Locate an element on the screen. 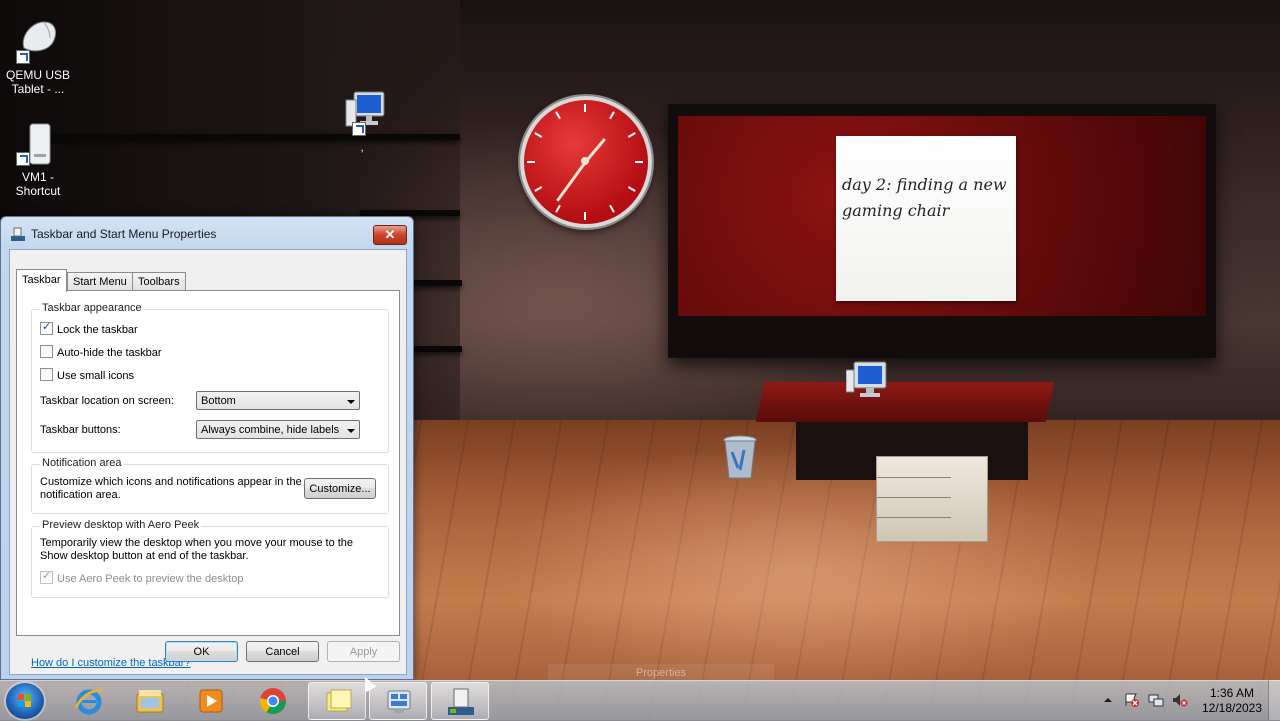  clock-date: 12/18/2023 is located at coordinates (1232, 708).